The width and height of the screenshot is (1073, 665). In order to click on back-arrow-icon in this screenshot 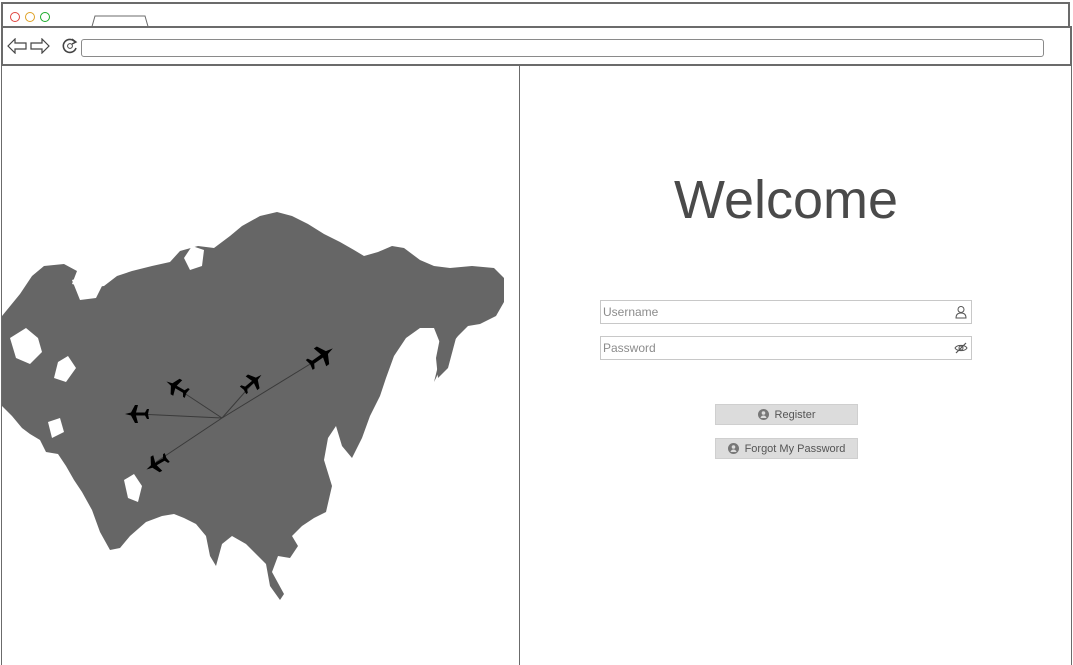, I will do `click(17, 46)`.